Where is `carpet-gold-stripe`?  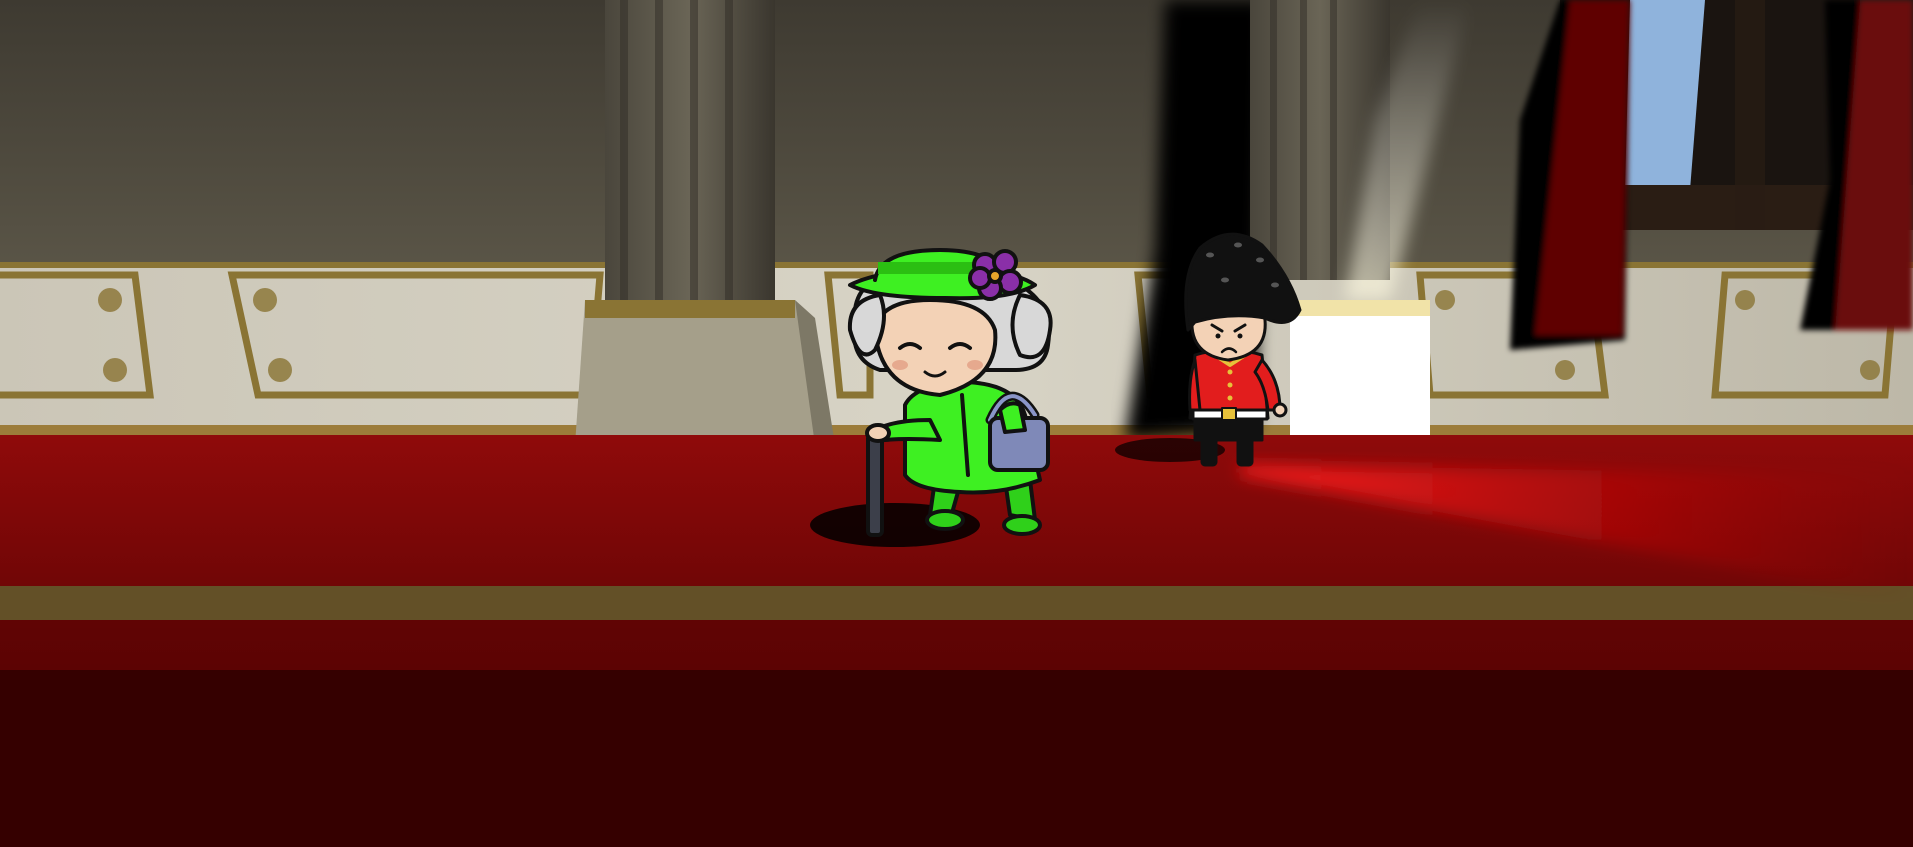 carpet-gold-stripe is located at coordinates (956, 603).